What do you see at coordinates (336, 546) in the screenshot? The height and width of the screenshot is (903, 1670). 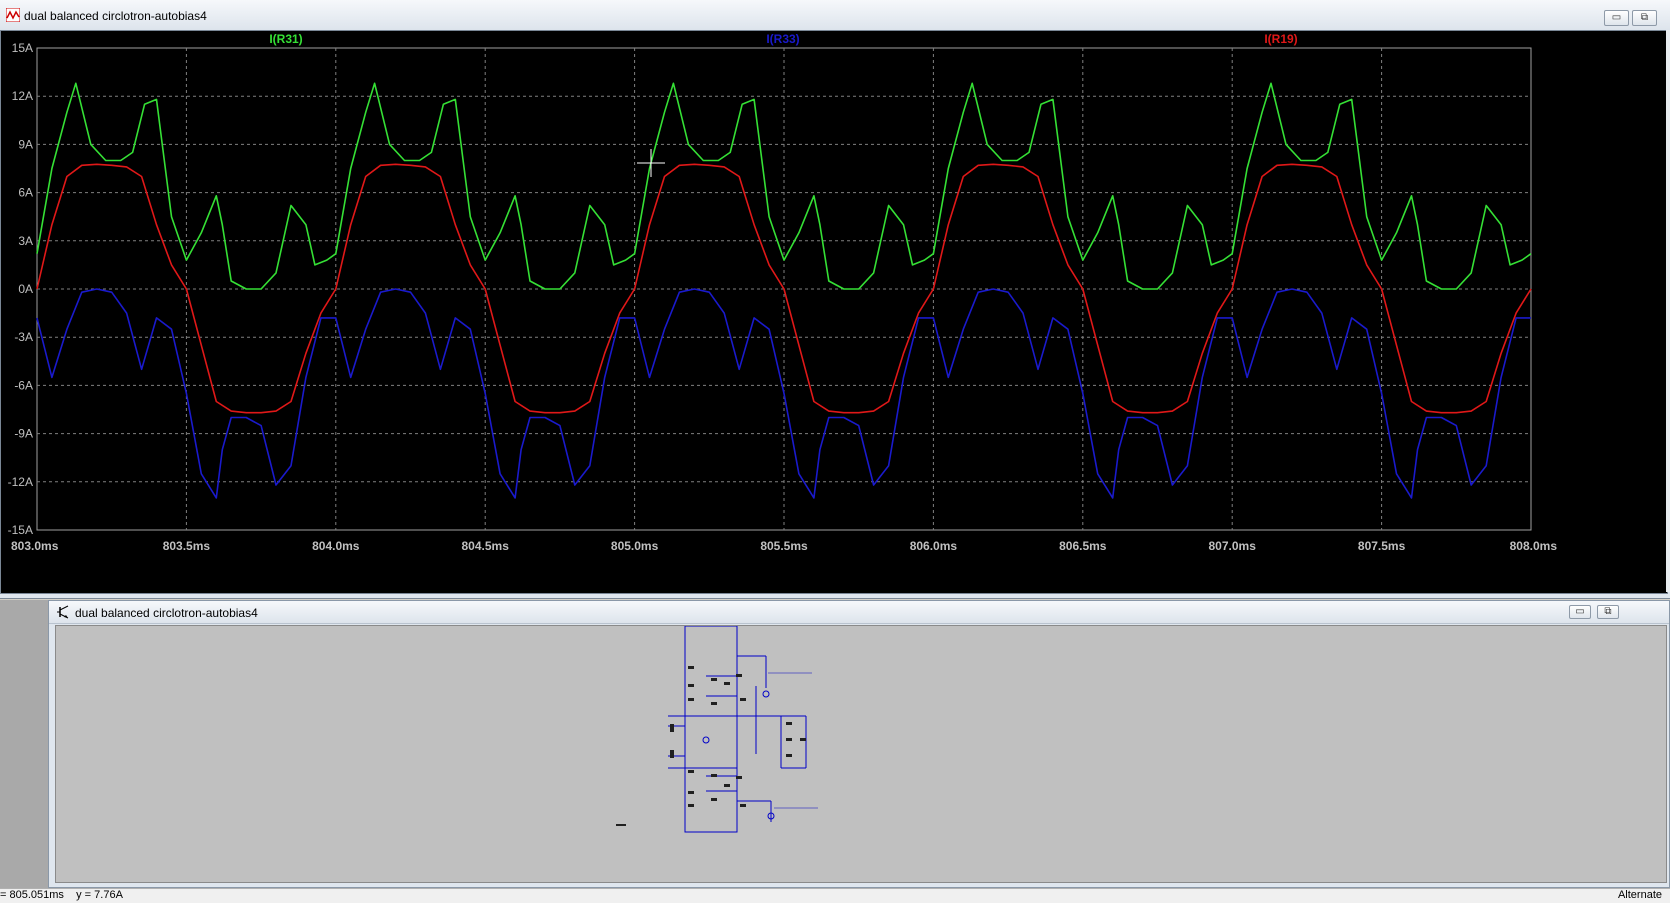 I see `x-tick-label: 804.0ms` at bounding box center [336, 546].